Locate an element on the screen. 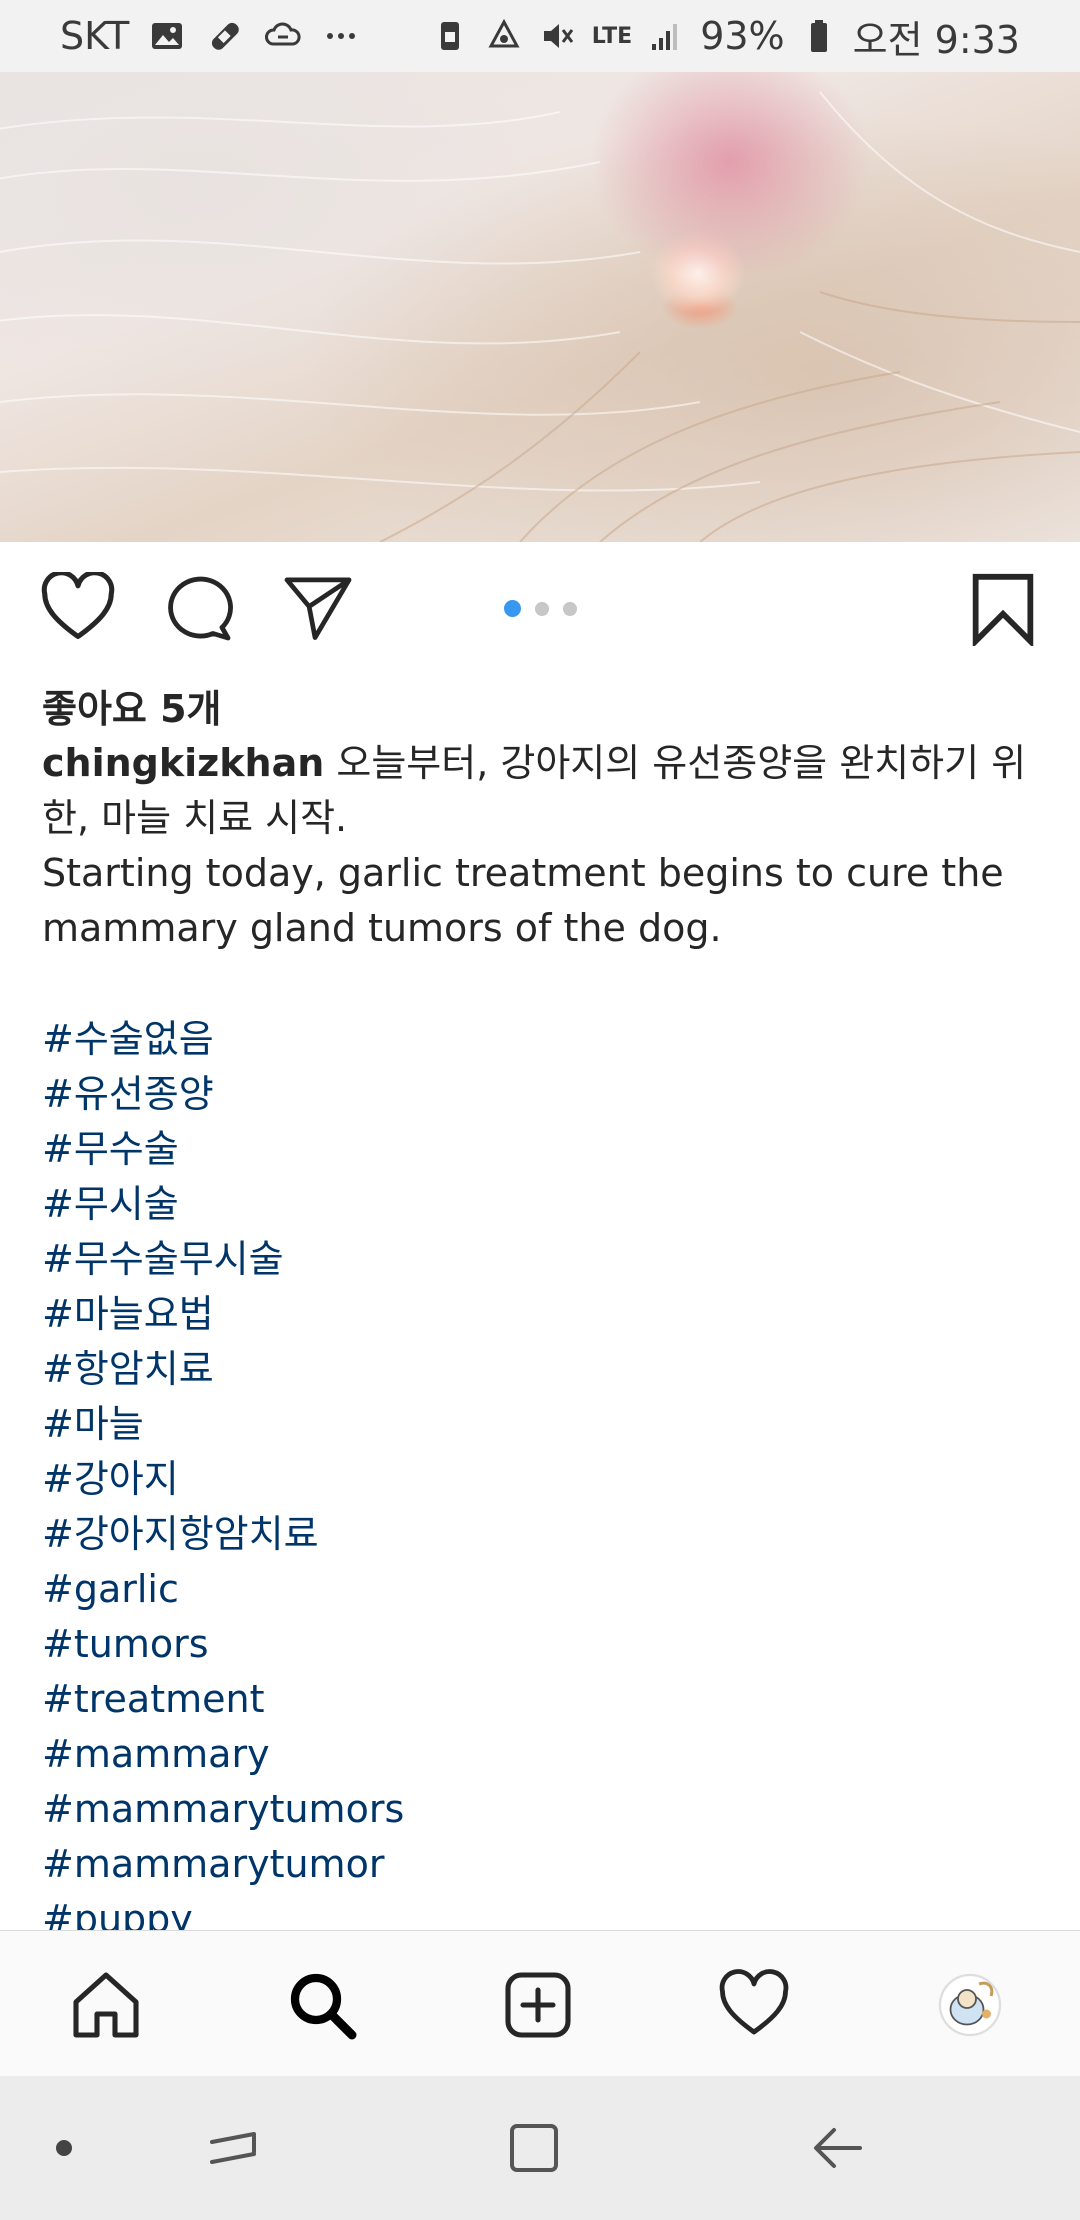 This screenshot has width=1080, height=2220. hashtag-link: #mammary is located at coordinates (223, 1754).